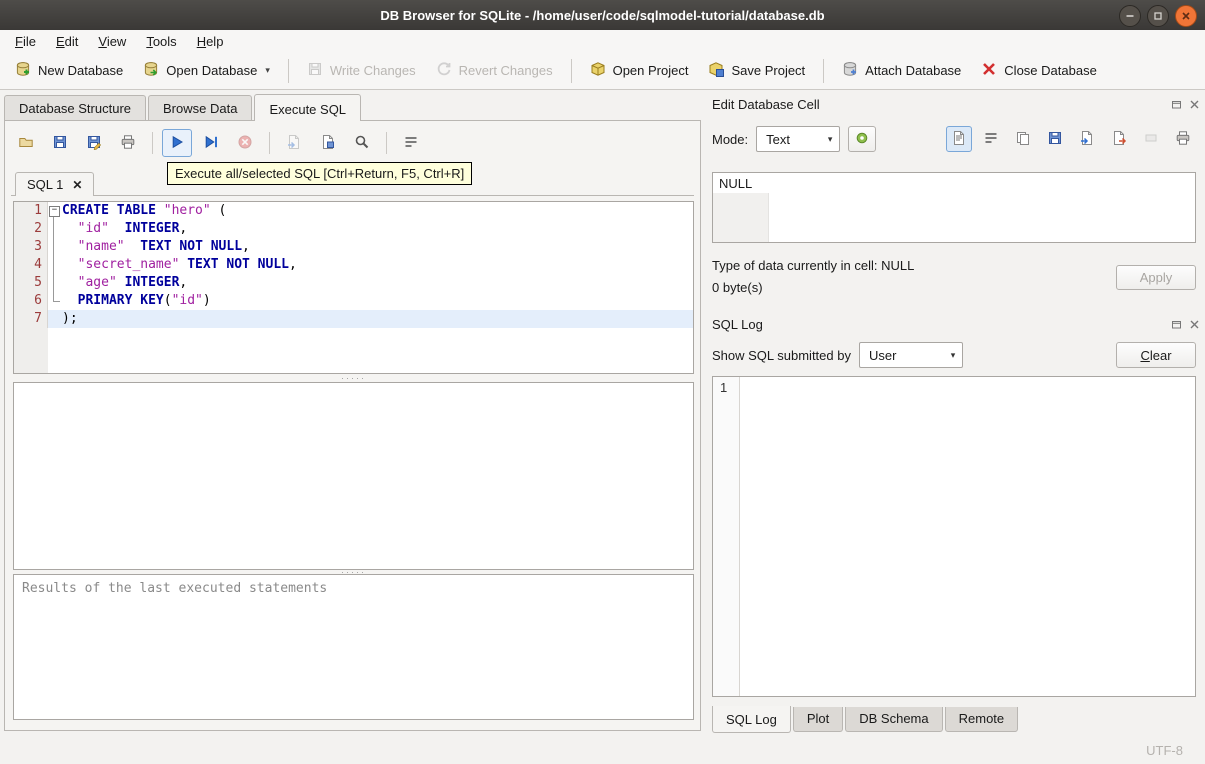 This screenshot has width=1205, height=764. I want to click on tab-execute-sql: Execute SQL, so click(308, 107).